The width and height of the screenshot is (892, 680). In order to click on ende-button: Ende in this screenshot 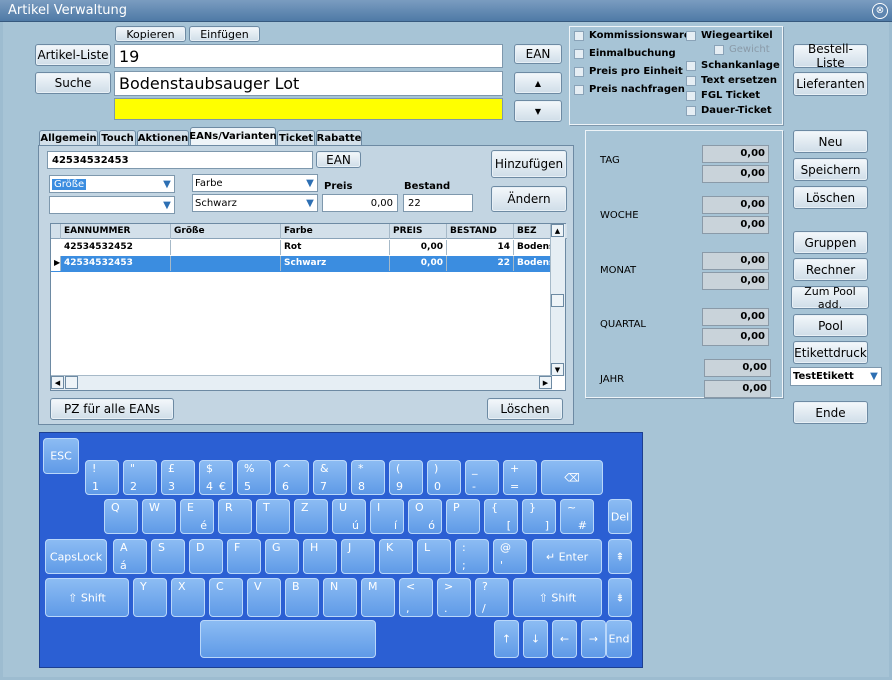, I will do `click(830, 412)`.